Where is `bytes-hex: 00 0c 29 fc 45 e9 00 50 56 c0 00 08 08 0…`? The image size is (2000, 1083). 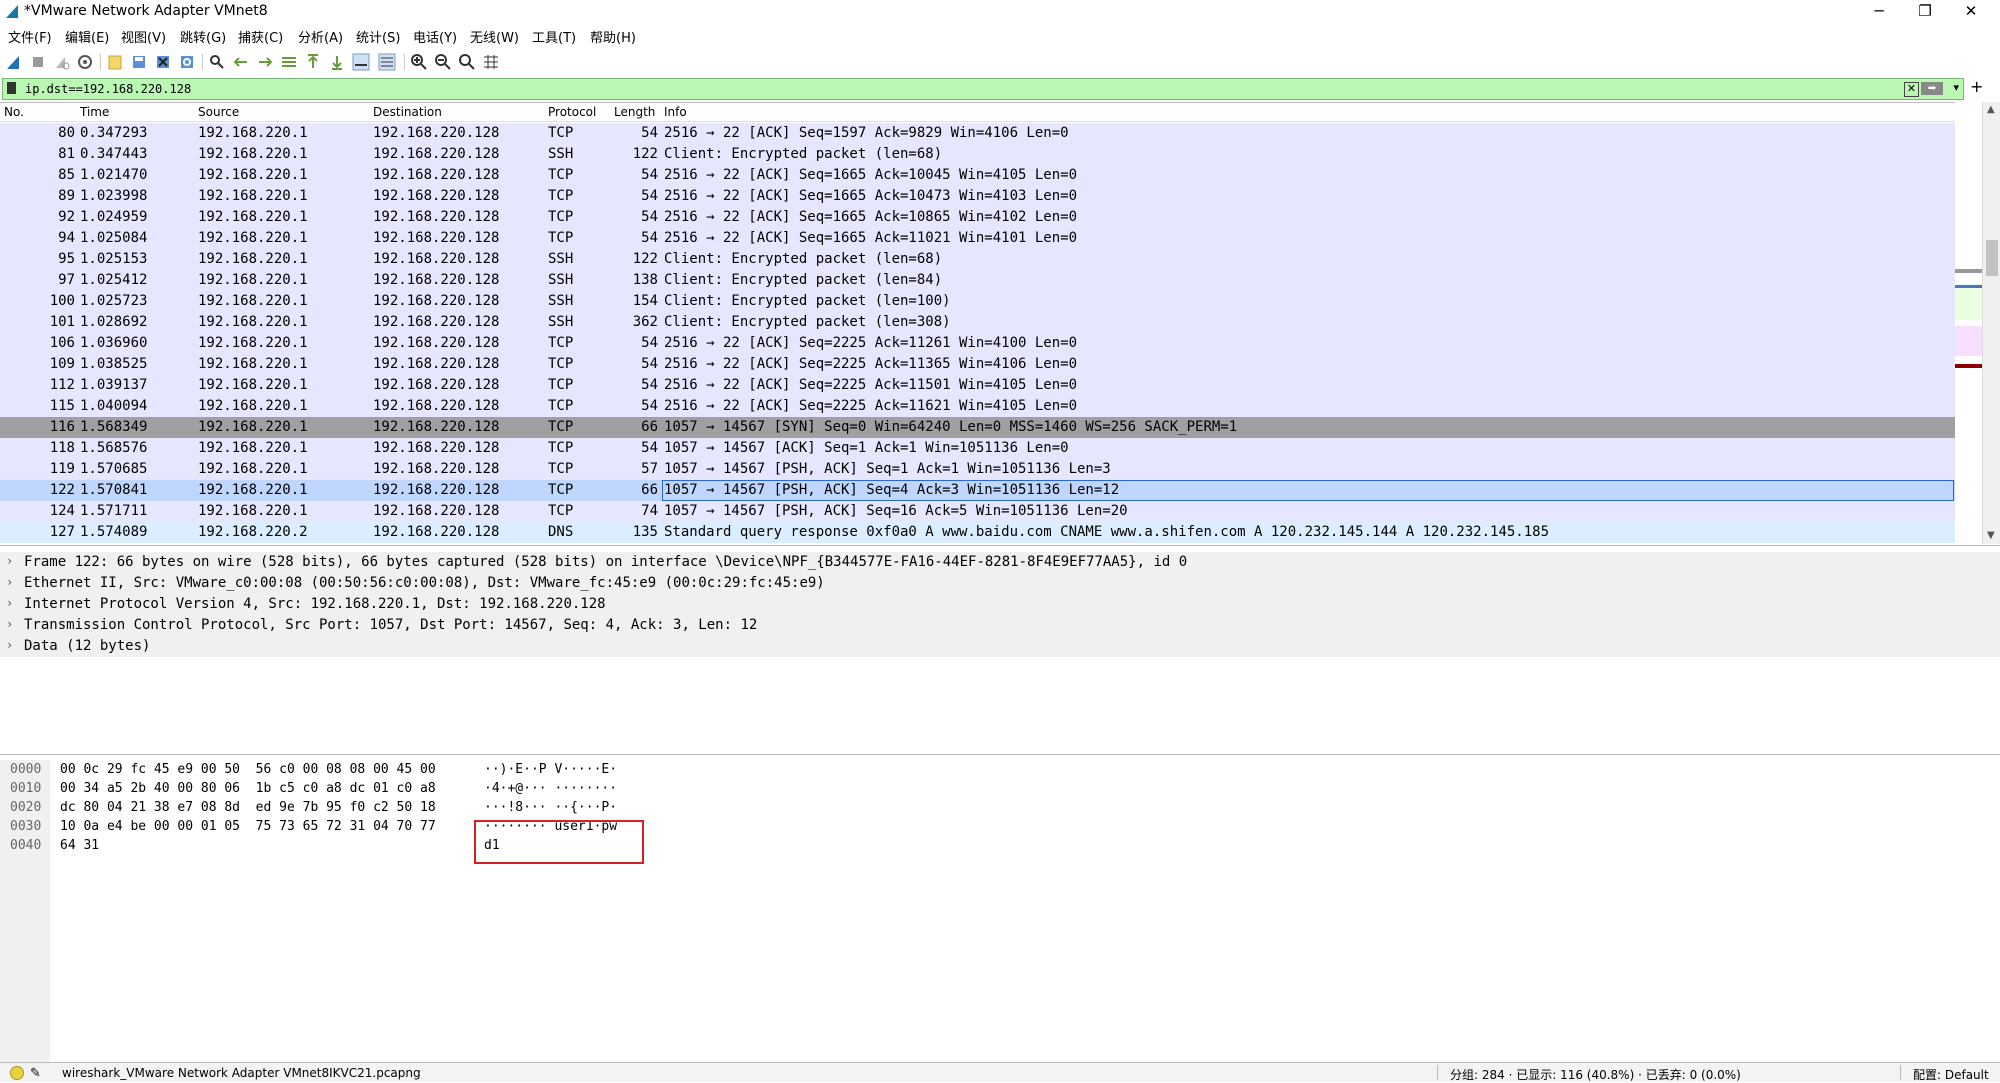
bytes-hex: 00 0c 29 fc 45 e9 00 50 56 c0 00 08 08 0… is located at coordinates (248, 771).